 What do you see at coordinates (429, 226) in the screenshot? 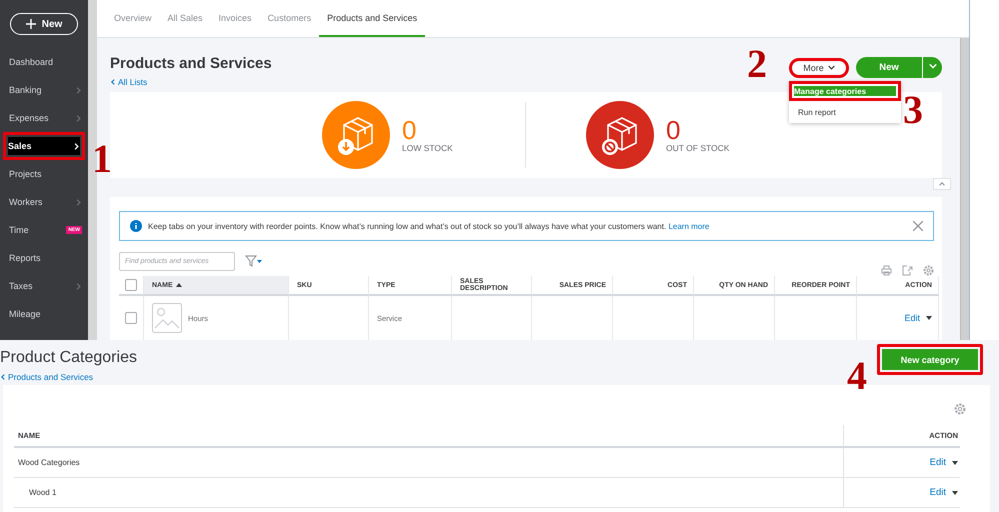
I see `banner-text: Keep tabs on your inventory with reorder points. Know what’s running low and what’s out of stock so you’ll always have what your customers want. Learn more` at bounding box center [429, 226].